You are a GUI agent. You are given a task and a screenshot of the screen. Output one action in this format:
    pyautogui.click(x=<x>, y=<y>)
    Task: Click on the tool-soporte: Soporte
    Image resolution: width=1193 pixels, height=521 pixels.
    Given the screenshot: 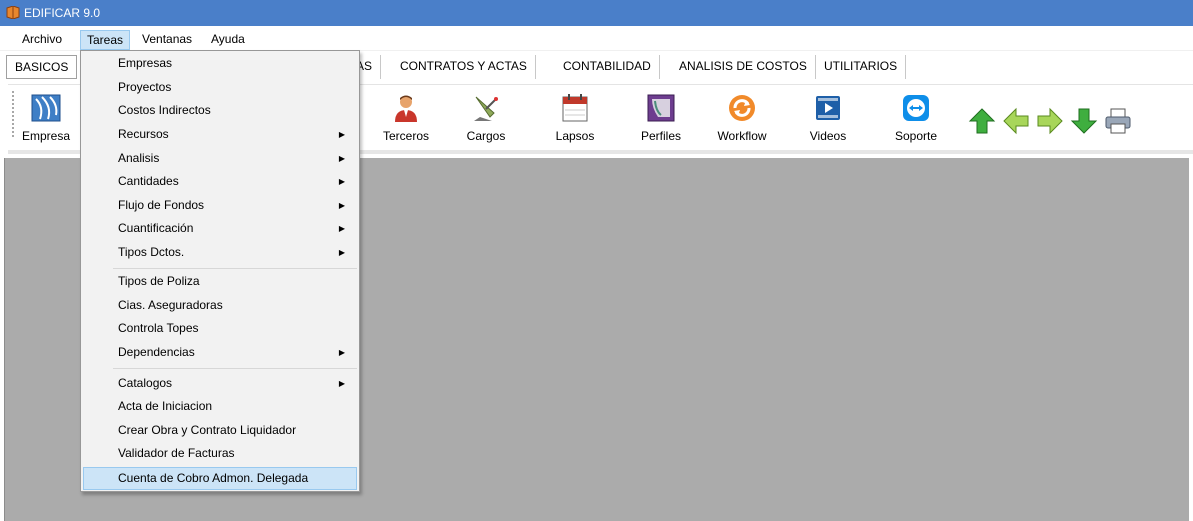 What is the action you would take?
    pyautogui.click(x=916, y=118)
    